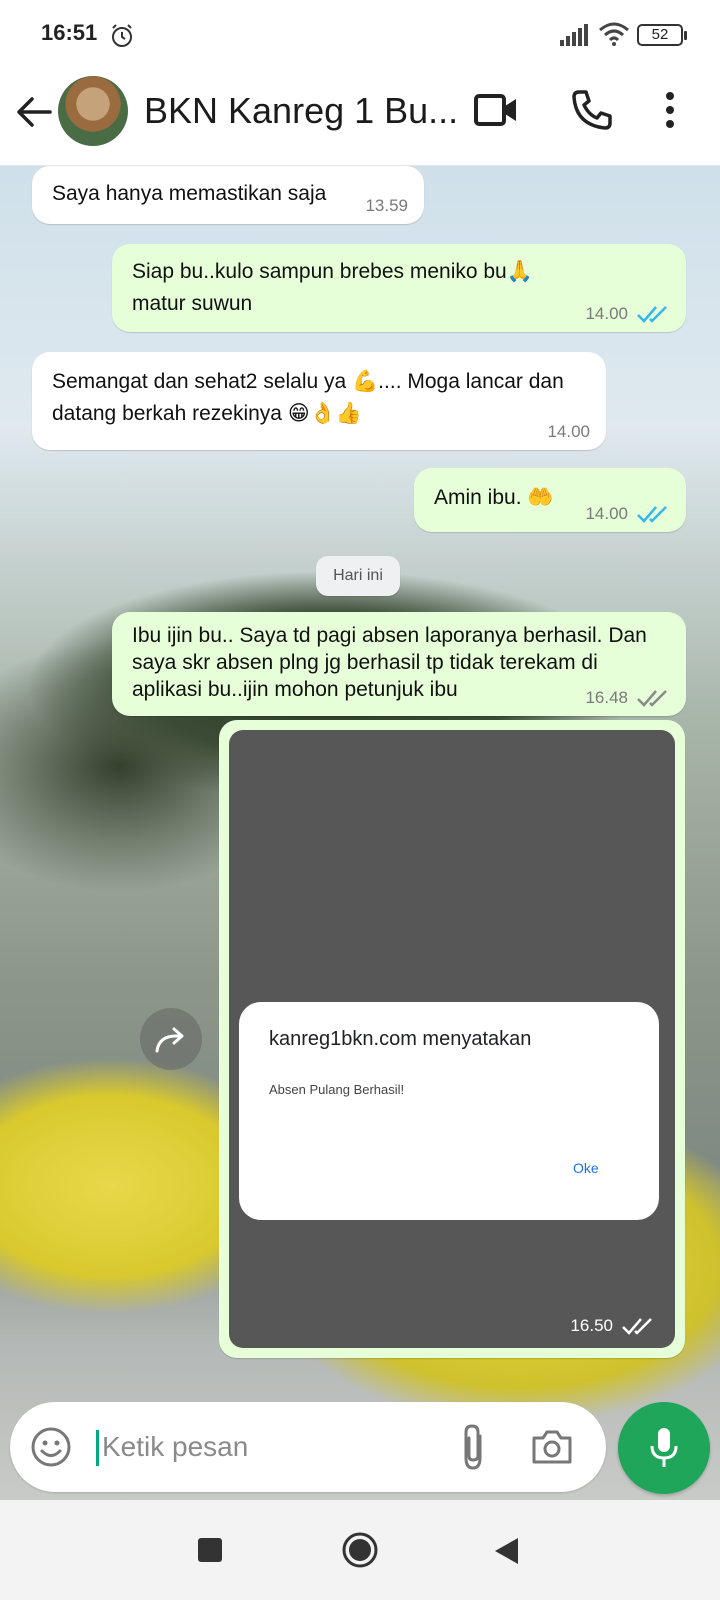 This screenshot has height=1600, width=720. Describe the element at coordinates (97, 1448) in the screenshot. I see `text-cursor` at that location.